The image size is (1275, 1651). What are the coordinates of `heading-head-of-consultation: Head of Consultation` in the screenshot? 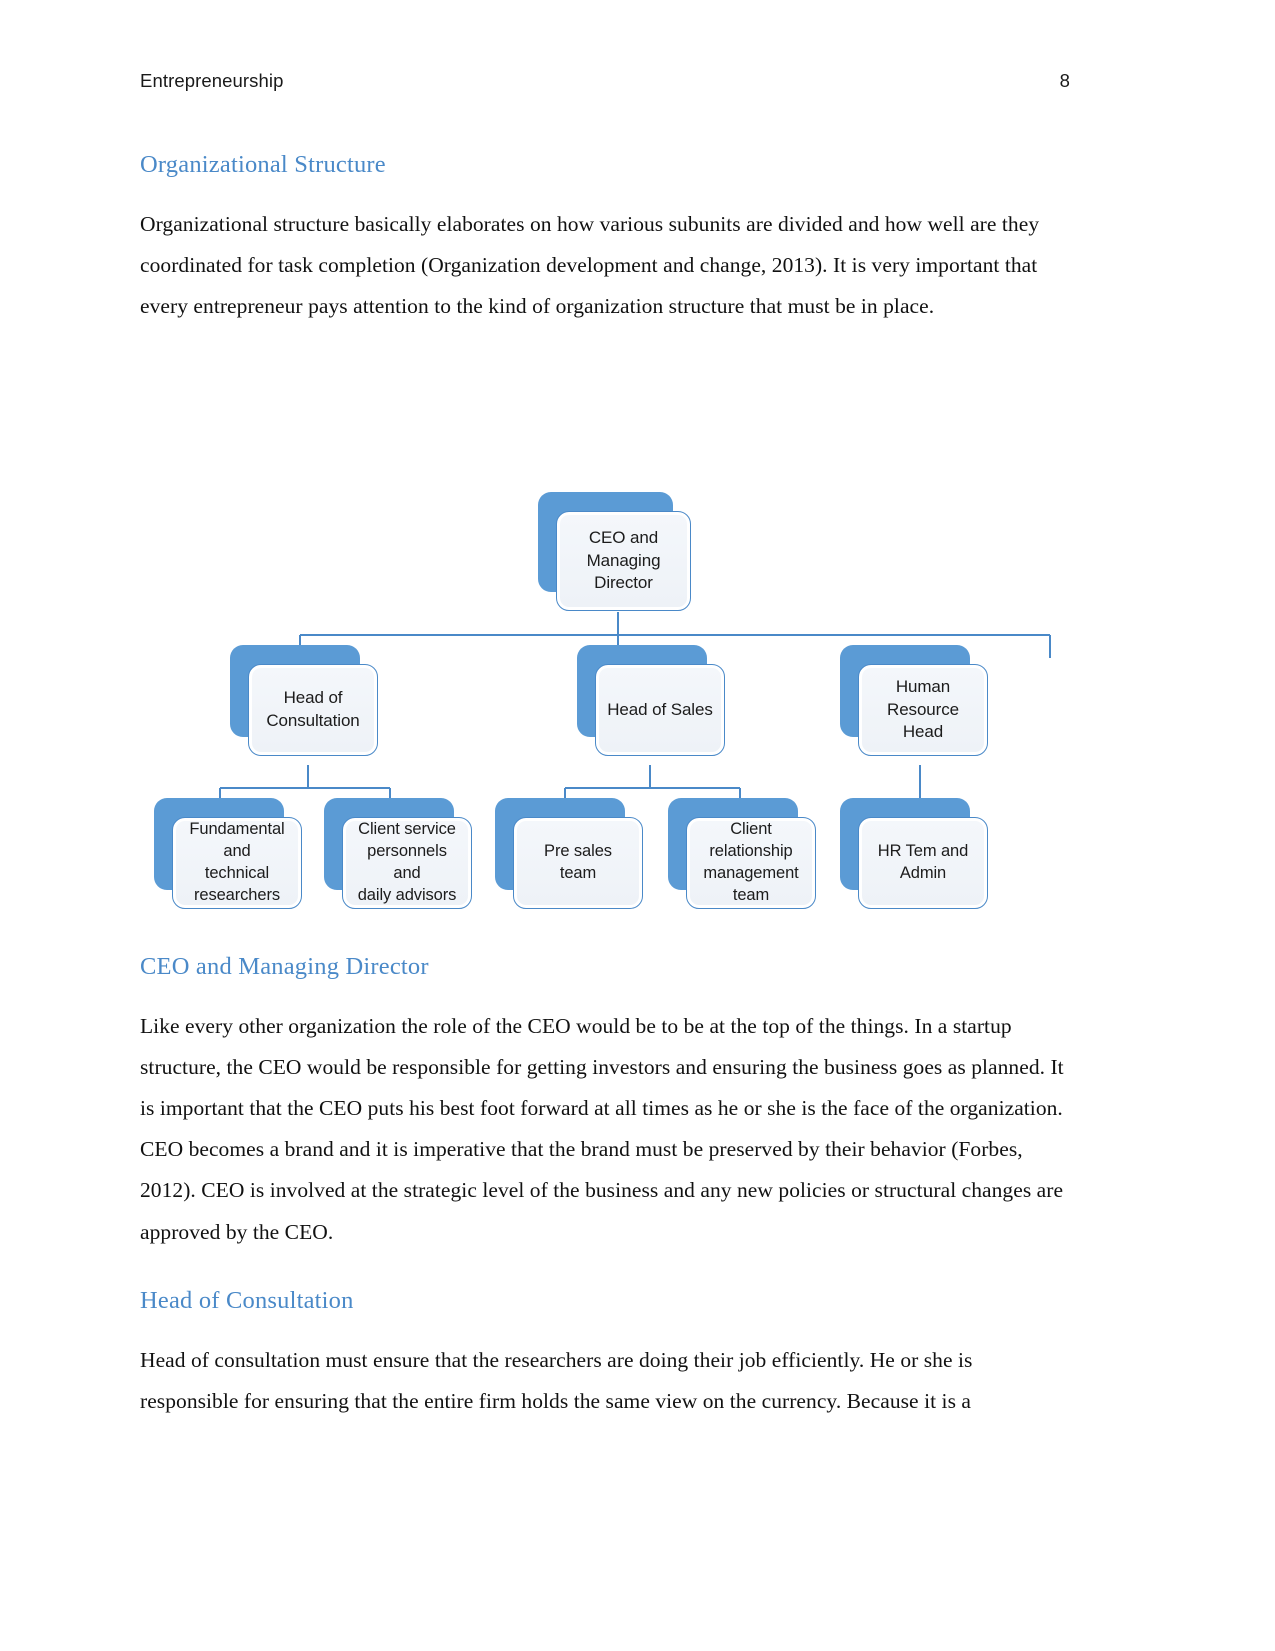 It's located at (247, 1300).